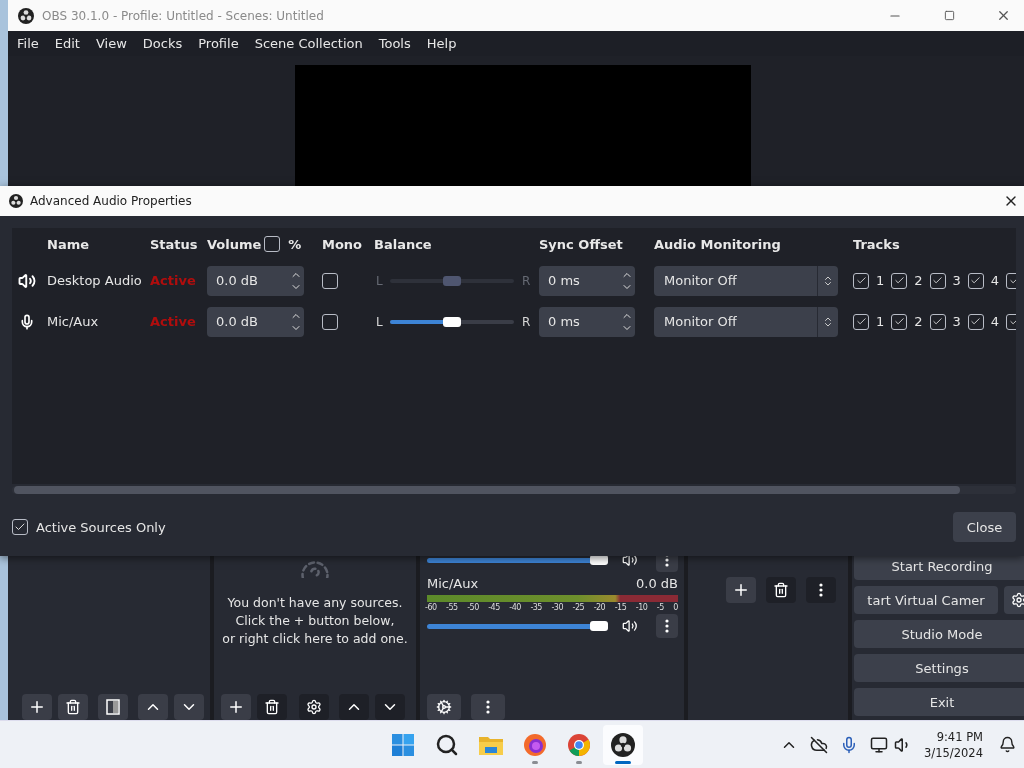  Describe the element at coordinates (959, 736) in the screenshot. I see `clock-time: 9:41 PM` at that location.